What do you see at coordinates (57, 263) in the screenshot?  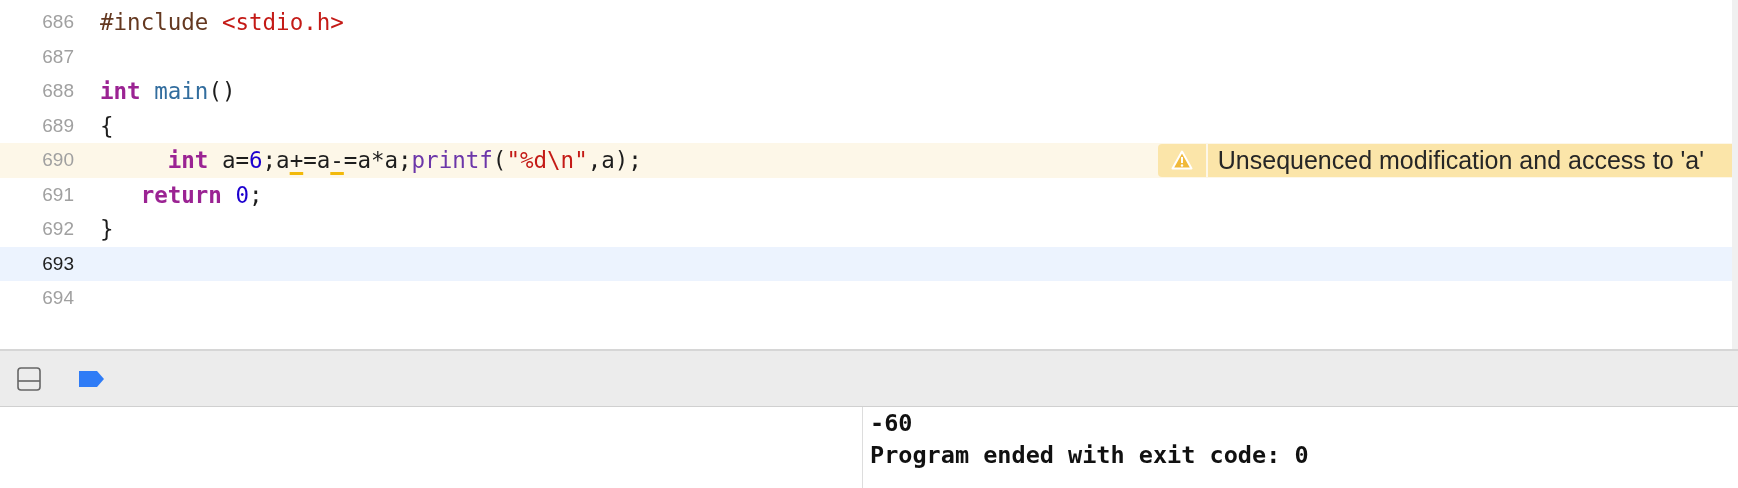 I see `line-number: 693` at bounding box center [57, 263].